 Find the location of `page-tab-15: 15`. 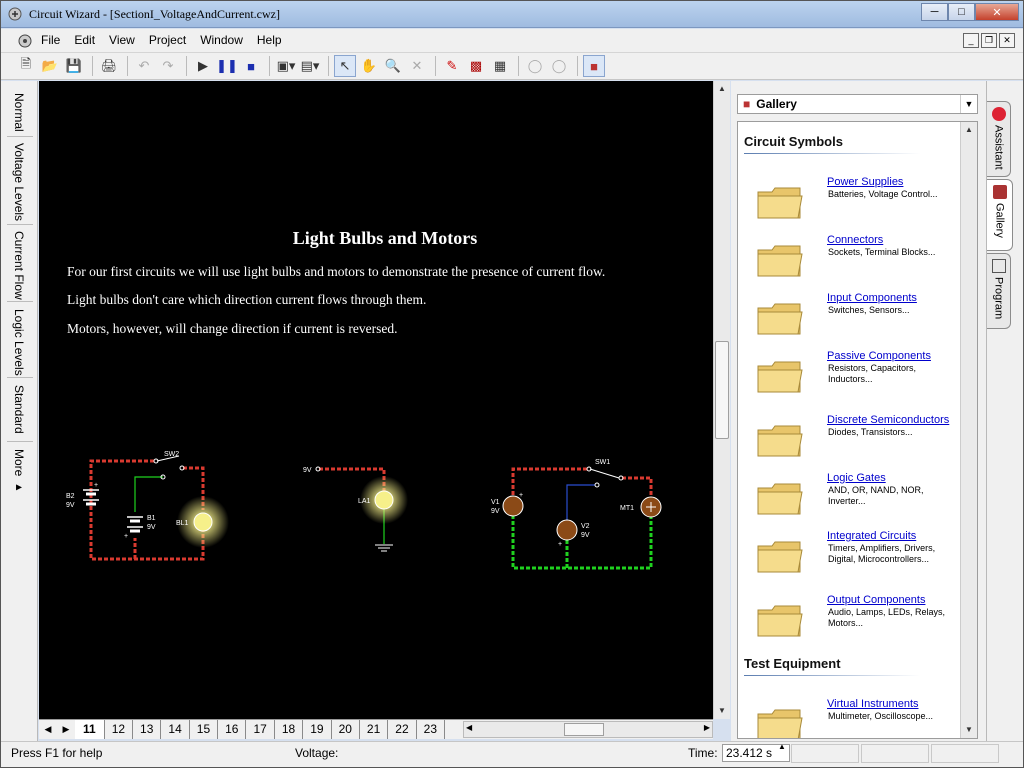

page-tab-15: 15 is located at coordinates (204, 729).